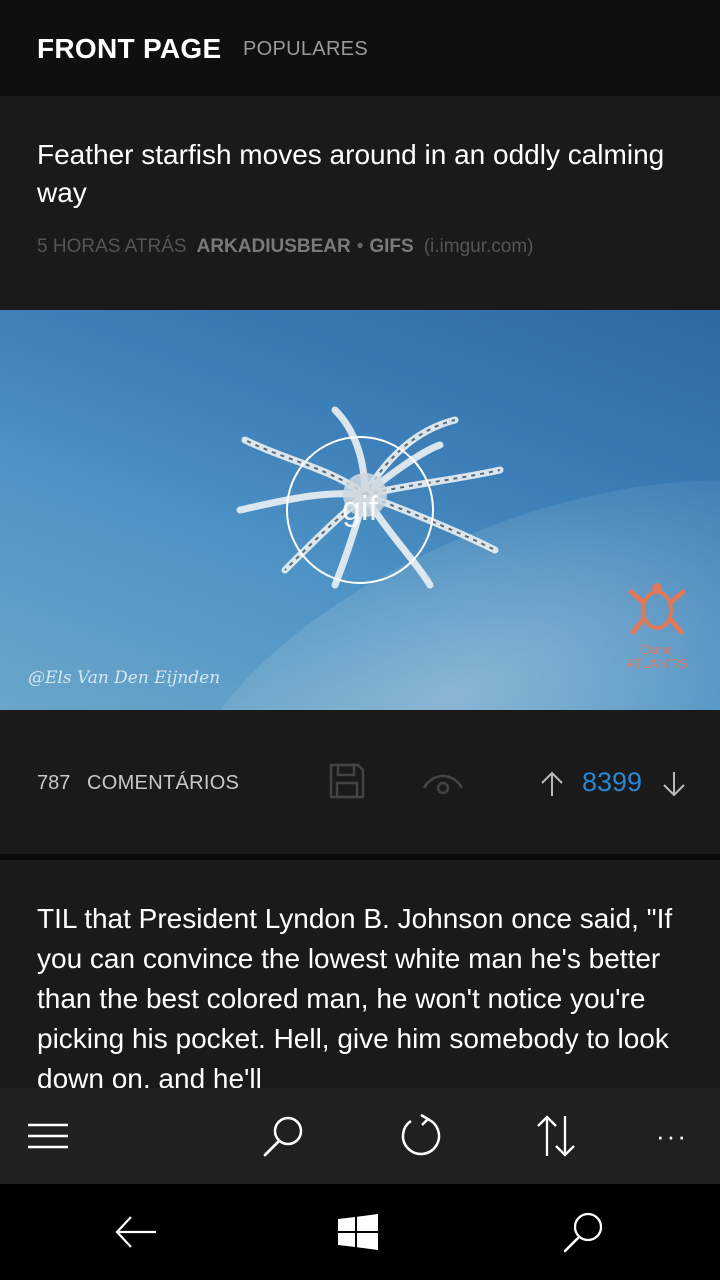  I want to click on upvote-arrow-icon, so click(552, 784).